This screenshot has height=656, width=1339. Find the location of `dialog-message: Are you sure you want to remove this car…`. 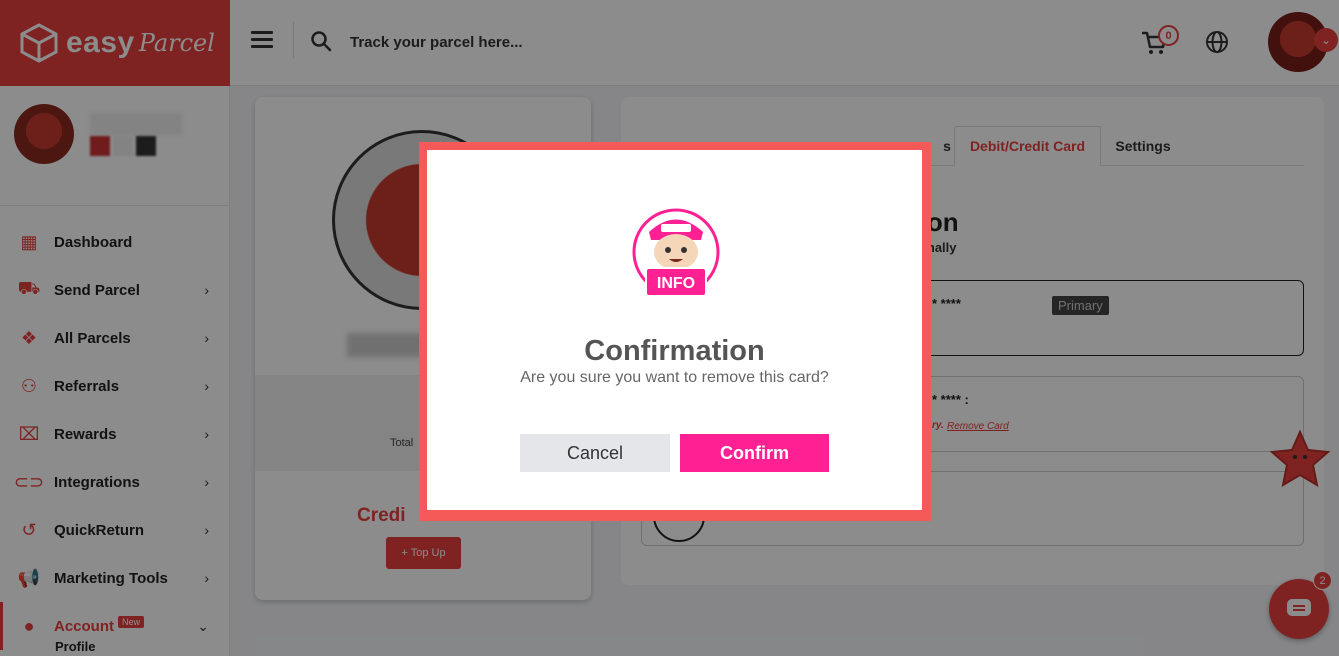

dialog-message: Are you sure you want to remove this car… is located at coordinates (674, 377).